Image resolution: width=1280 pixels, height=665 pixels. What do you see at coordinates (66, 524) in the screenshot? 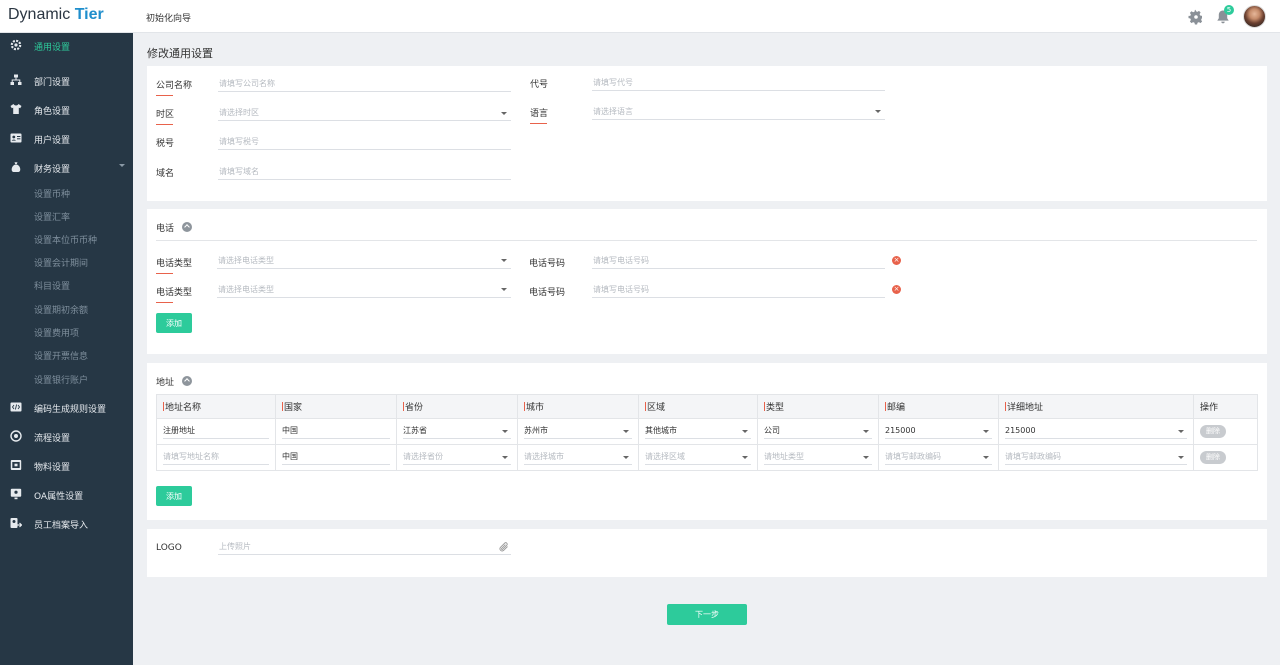
I see `sidebar-item-employee-import: 员工档案导入` at bounding box center [66, 524].